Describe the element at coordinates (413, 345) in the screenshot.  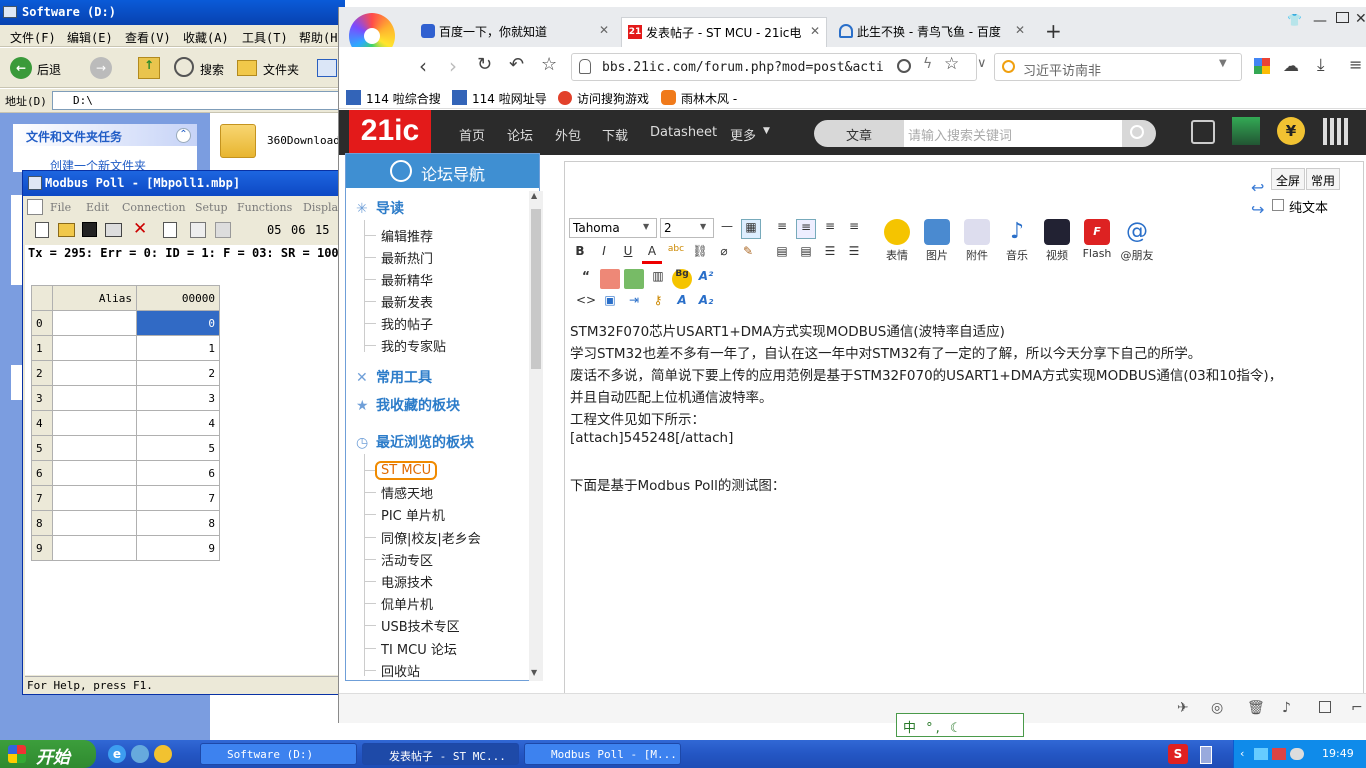
I see `forum-nav-item: 我的专家贴` at that location.